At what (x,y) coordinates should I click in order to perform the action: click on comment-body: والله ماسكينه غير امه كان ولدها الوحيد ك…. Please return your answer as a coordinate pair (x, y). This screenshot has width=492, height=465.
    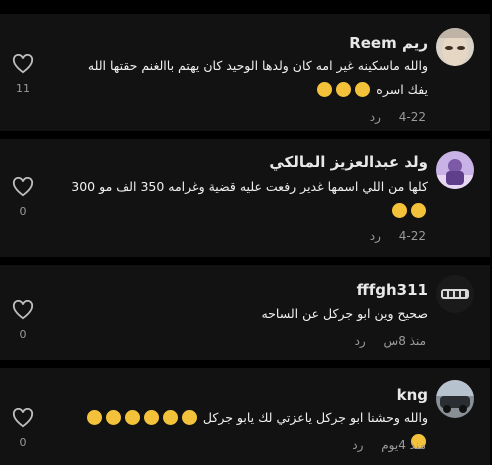
    Looking at the image, I should click on (257, 77).